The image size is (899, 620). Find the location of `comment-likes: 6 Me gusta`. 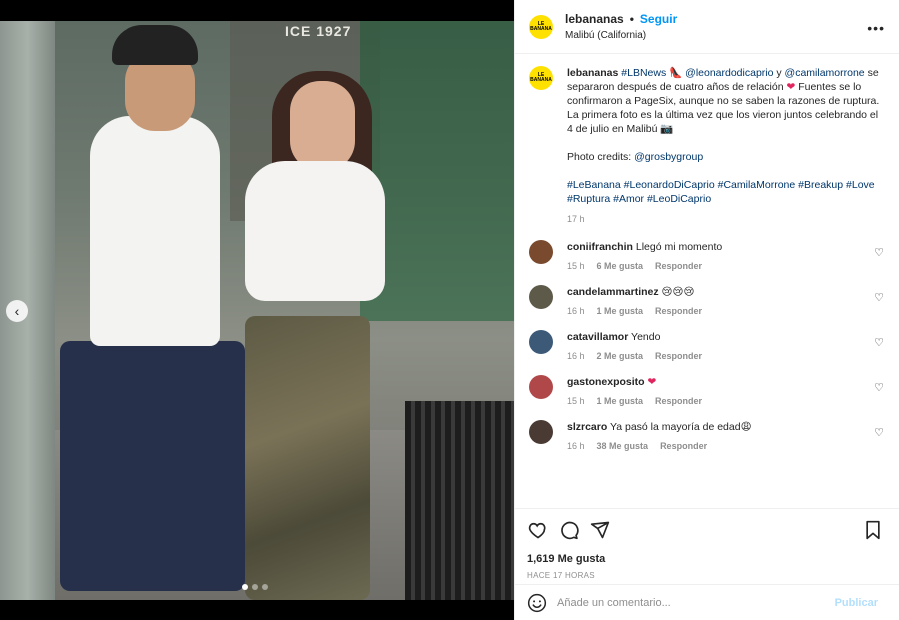

comment-likes: 6 Me gusta is located at coordinates (620, 266).